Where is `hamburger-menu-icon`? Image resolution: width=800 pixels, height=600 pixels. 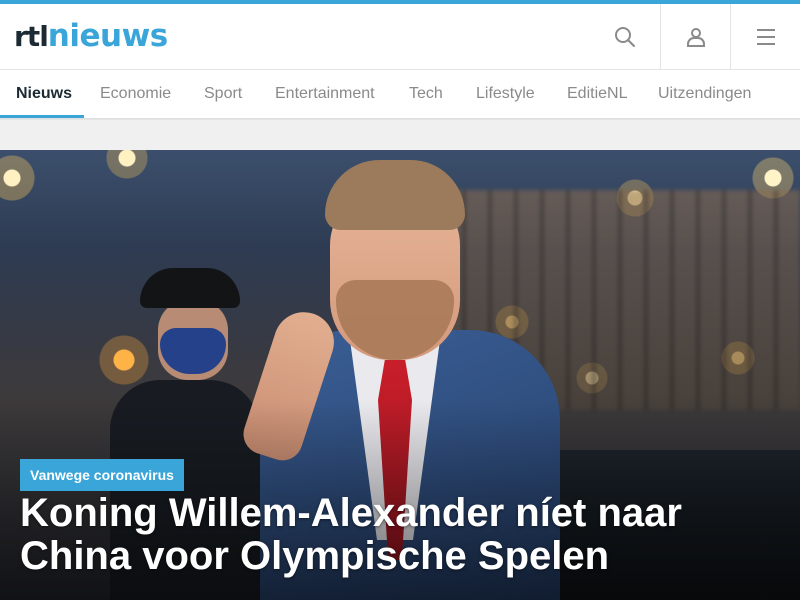 hamburger-menu-icon is located at coordinates (765, 37).